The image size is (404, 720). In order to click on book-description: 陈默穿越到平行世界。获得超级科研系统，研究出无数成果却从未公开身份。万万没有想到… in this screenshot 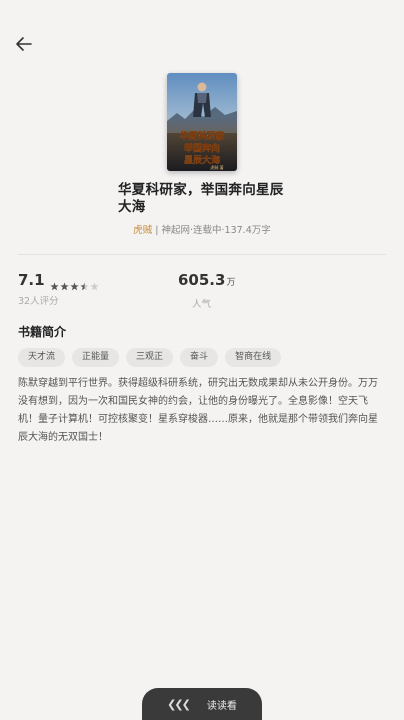, I will do `click(198, 410)`.